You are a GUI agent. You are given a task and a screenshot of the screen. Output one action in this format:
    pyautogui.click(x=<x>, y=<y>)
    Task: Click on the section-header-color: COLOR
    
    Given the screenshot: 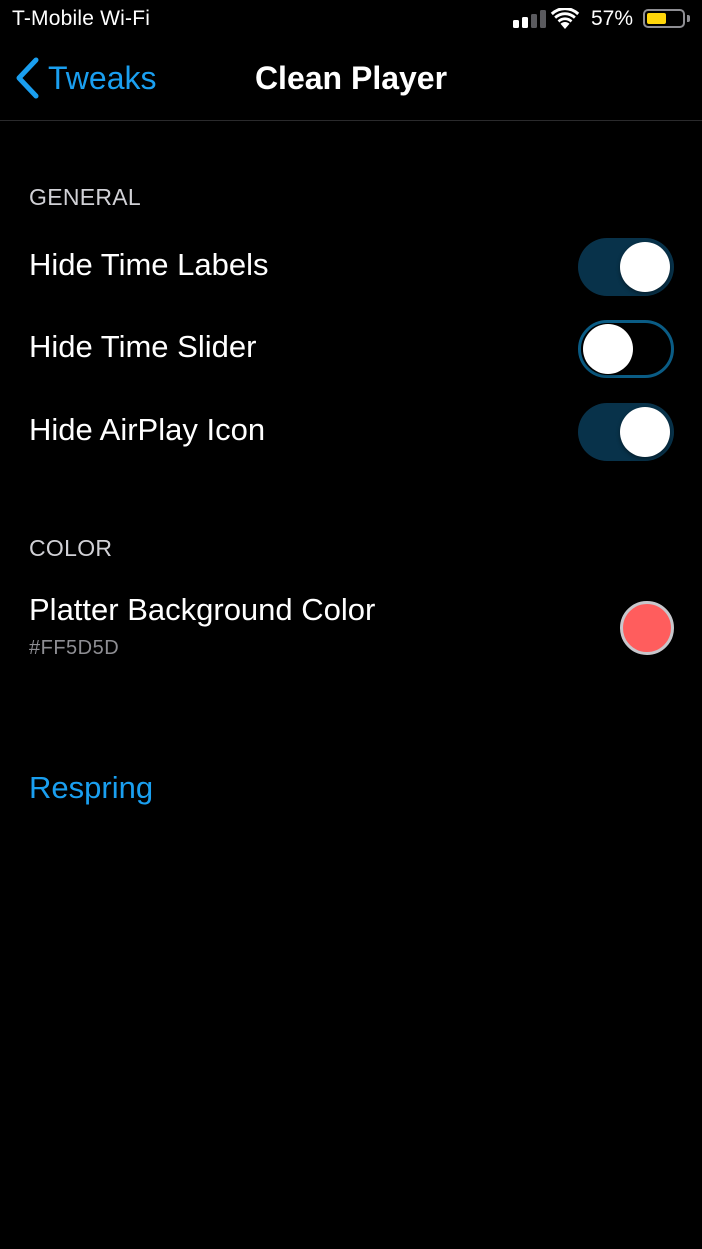 What is the action you would take?
    pyautogui.click(x=71, y=548)
    